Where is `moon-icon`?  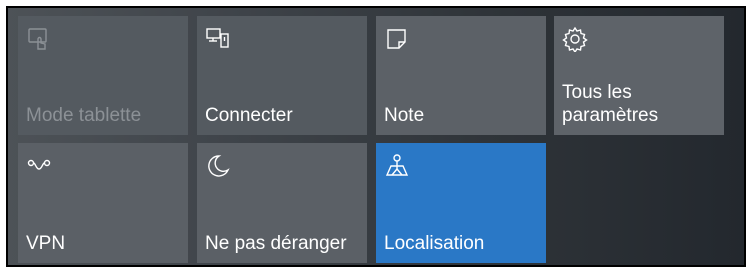 moon-icon is located at coordinates (218, 166).